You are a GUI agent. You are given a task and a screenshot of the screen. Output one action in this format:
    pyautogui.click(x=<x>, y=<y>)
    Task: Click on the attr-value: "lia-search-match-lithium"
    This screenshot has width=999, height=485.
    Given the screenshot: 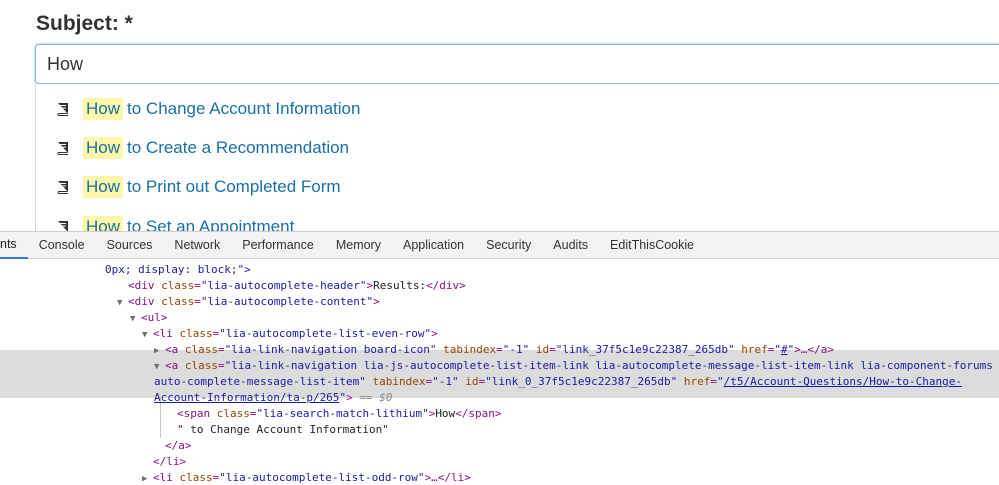 What is the action you would take?
    pyautogui.click(x=342, y=413)
    